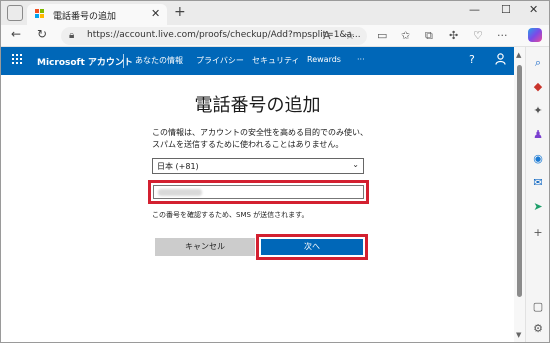 The height and width of the screenshot is (343, 550). What do you see at coordinates (538, 63) in the screenshot?
I see `search-icon: ⌕` at bounding box center [538, 63].